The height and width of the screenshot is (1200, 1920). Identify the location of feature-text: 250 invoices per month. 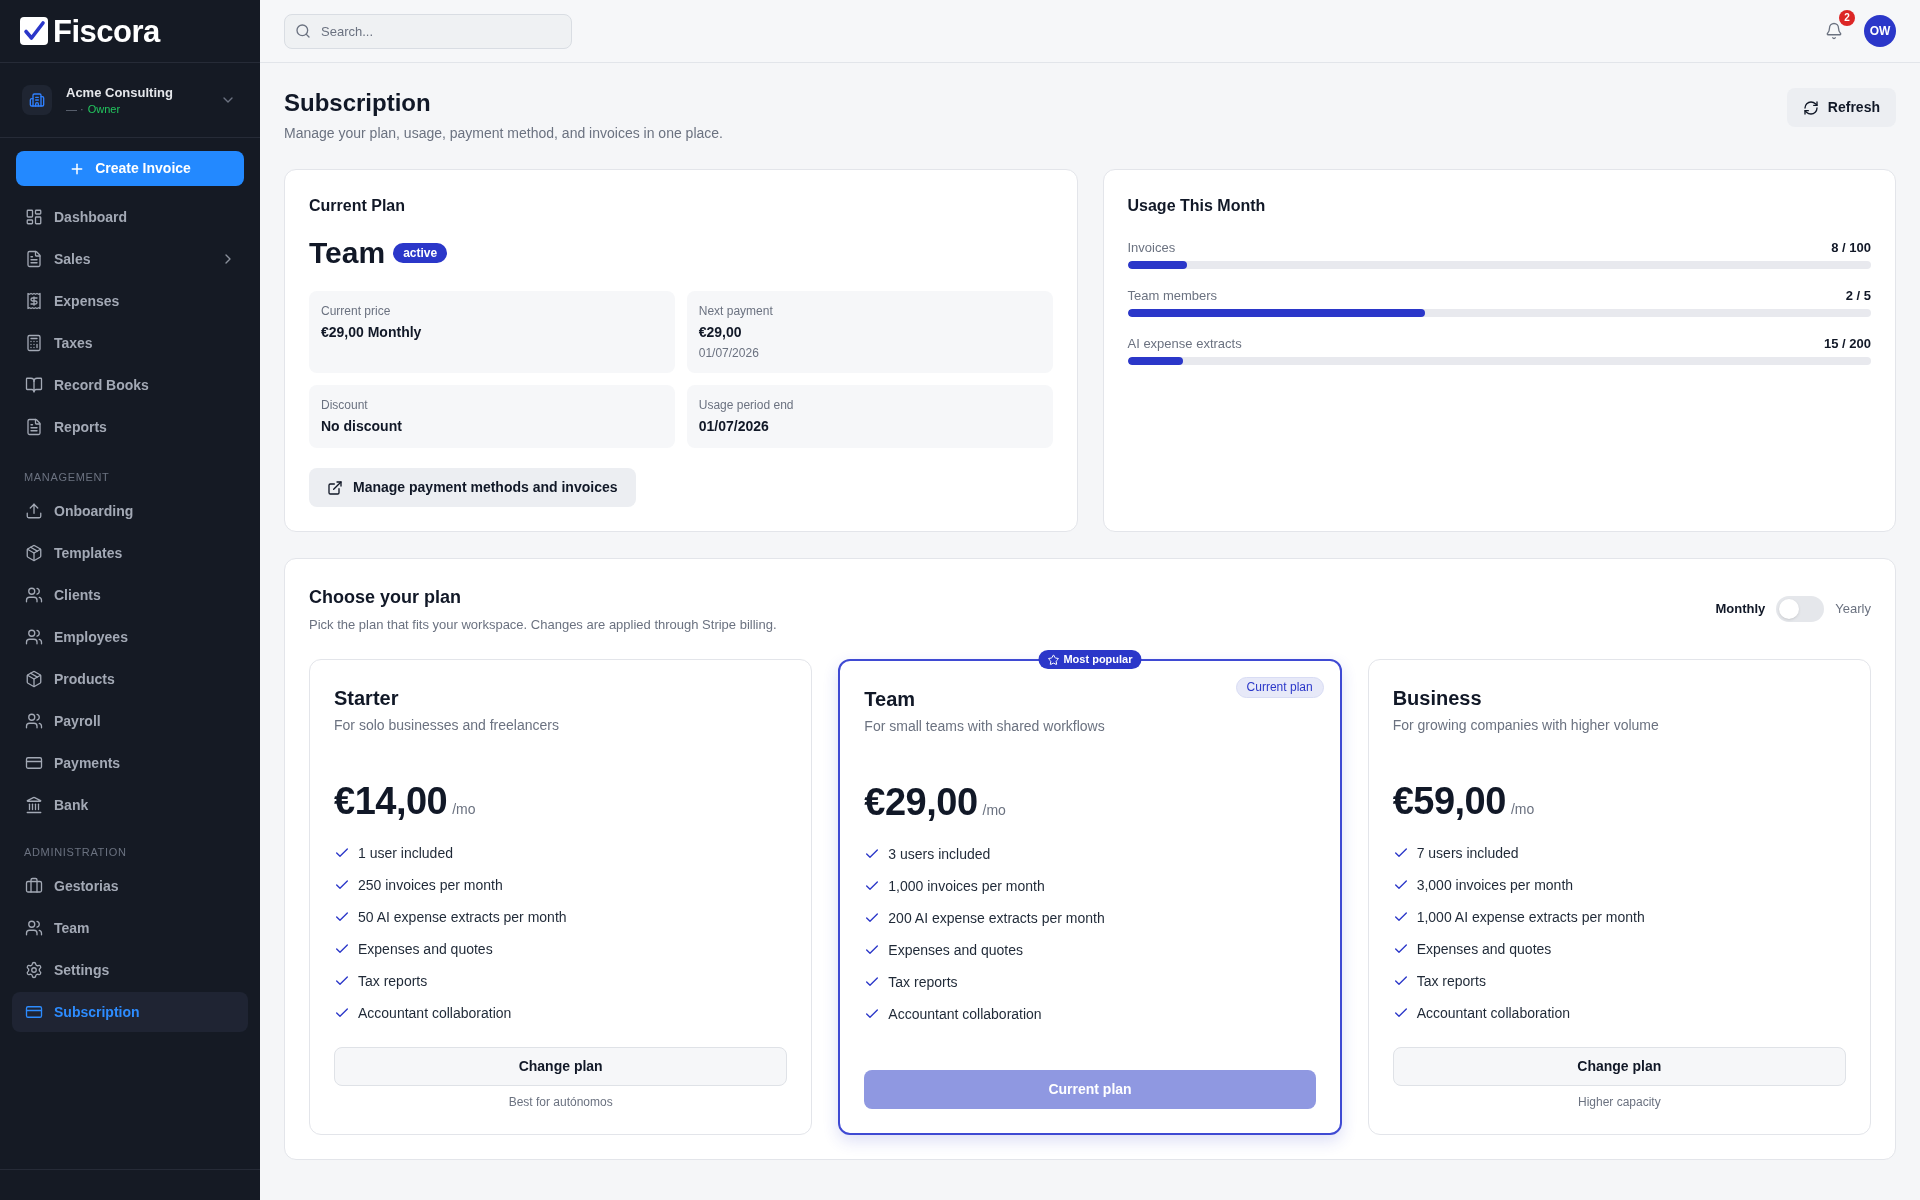
(430, 885).